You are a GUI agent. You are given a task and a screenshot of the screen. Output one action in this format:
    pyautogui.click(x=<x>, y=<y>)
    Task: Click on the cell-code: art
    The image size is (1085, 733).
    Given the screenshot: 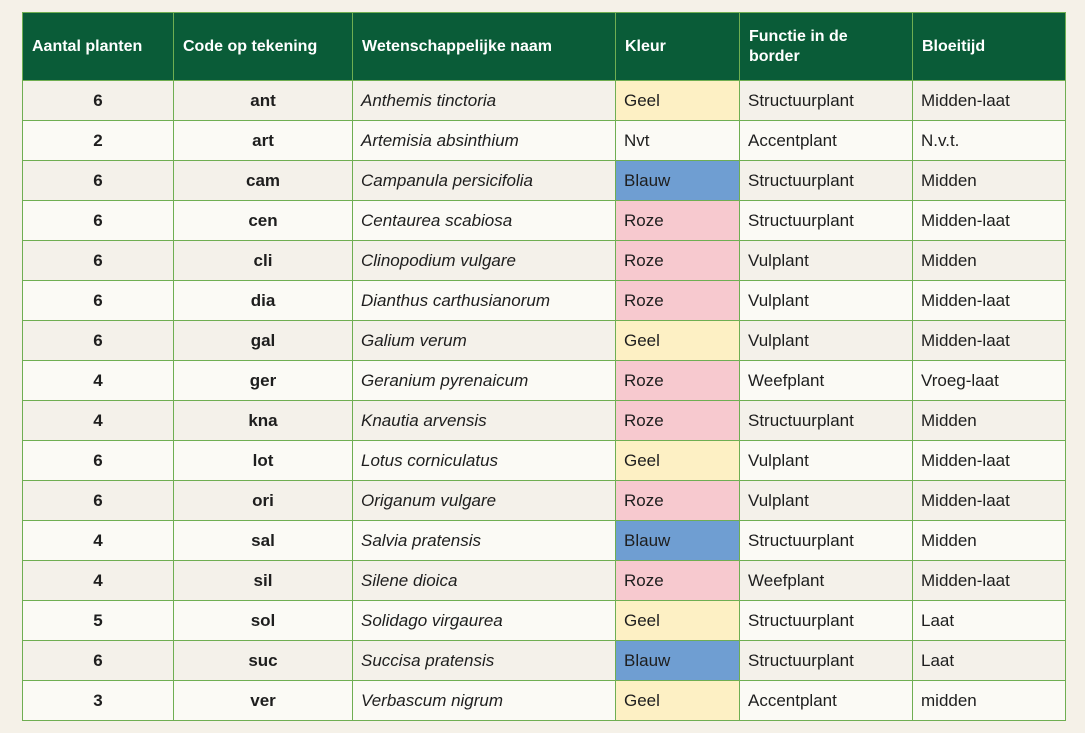 What is the action you would take?
    pyautogui.click(x=263, y=140)
    